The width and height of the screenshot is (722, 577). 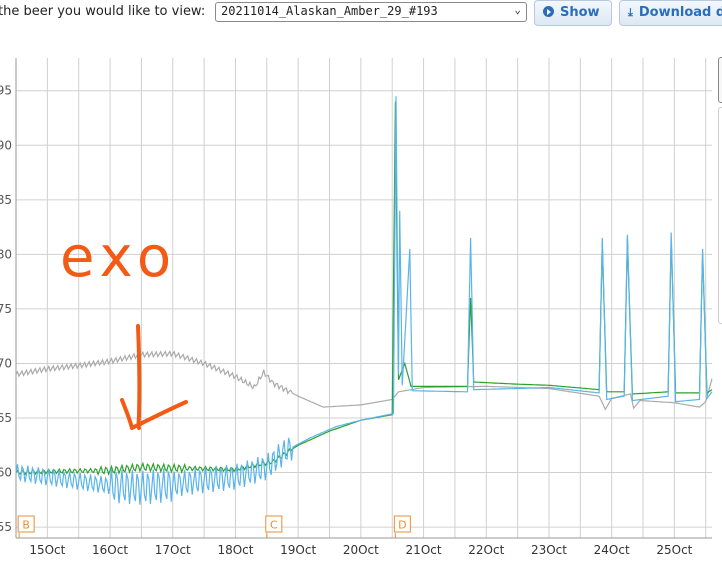 I want to click on arrow-head, so click(x=154, y=414).